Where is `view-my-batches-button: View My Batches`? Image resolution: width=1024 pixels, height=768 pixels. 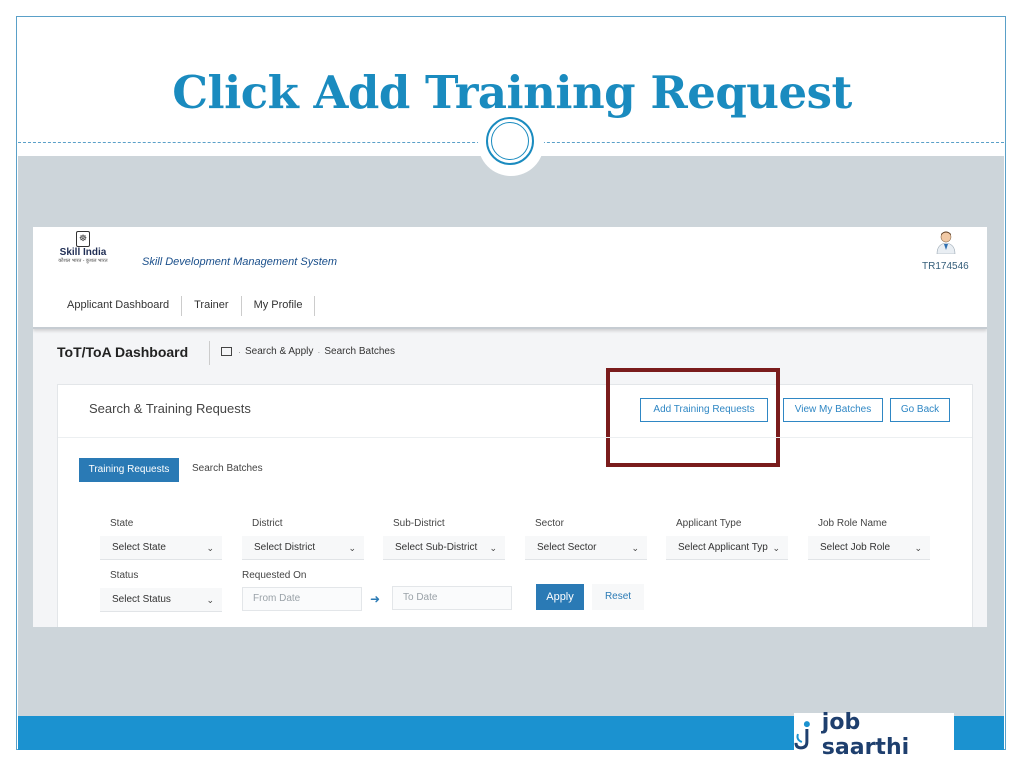
view-my-batches-button: View My Batches is located at coordinates (833, 410).